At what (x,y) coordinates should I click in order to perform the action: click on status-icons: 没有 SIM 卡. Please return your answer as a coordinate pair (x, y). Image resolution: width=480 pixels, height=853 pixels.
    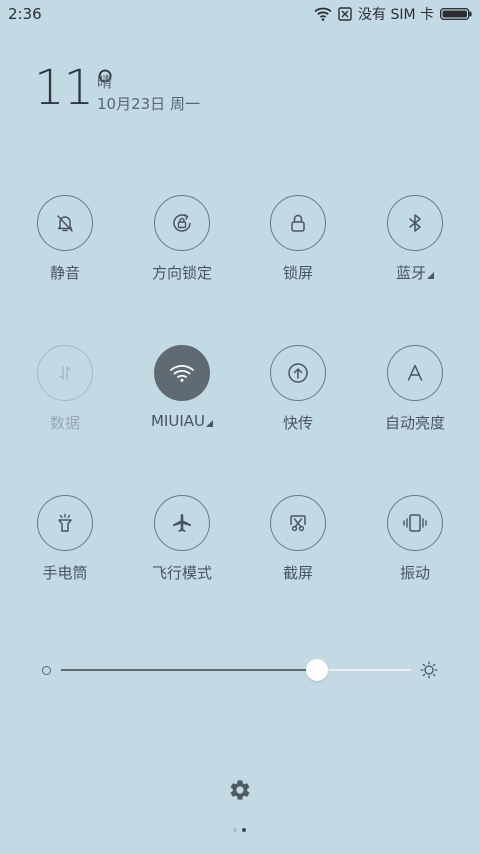
    Looking at the image, I should click on (393, 14).